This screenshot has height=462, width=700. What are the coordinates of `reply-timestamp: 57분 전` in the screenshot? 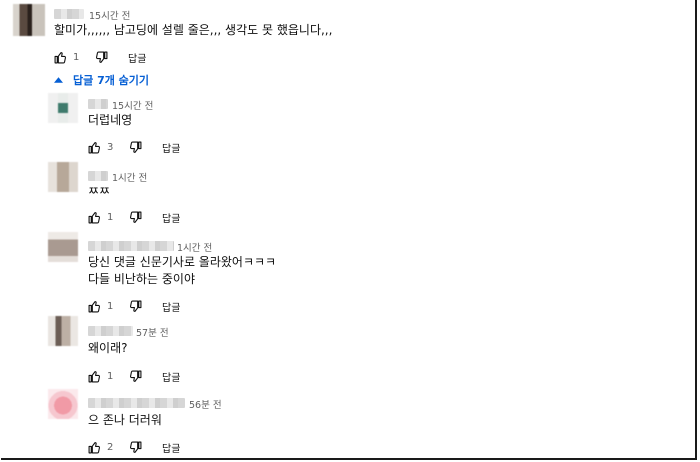 It's located at (152, 332).